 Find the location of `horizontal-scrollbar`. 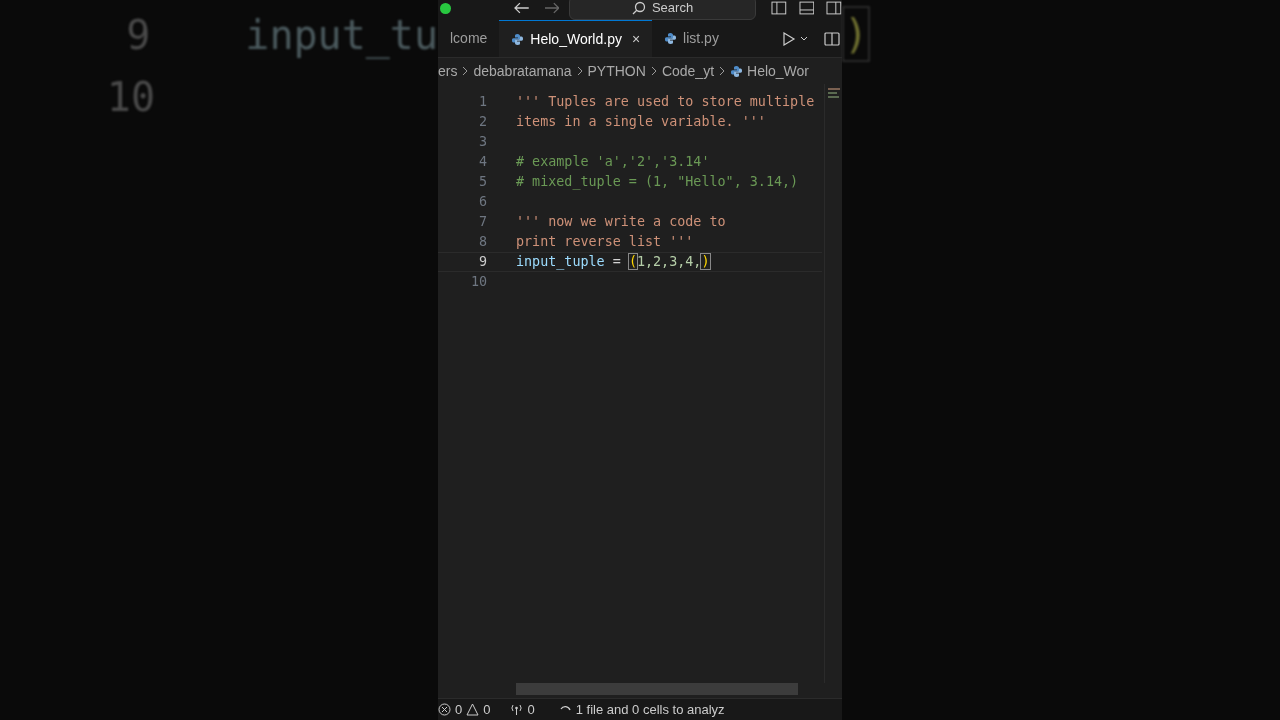

horizontal-scrollbar is located at coordinates (657, 689).